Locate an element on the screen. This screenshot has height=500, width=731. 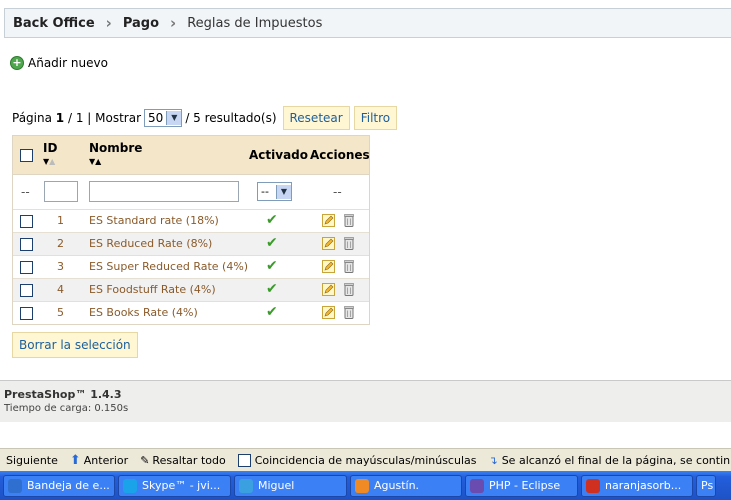
row-name: ES Super Reduced Rate (4%) is located at coordinates (168, 266).